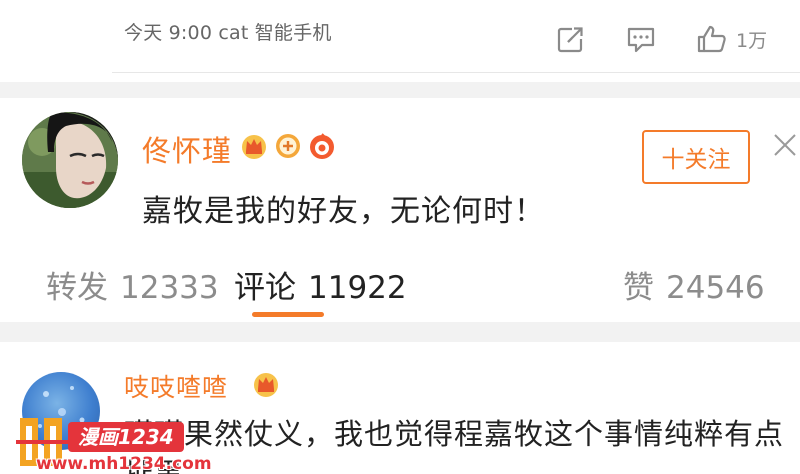 Image resolution: width=800 pixels, height=474 pixels. I want to click on tab-repost-count: 12333, so click(169, 288).